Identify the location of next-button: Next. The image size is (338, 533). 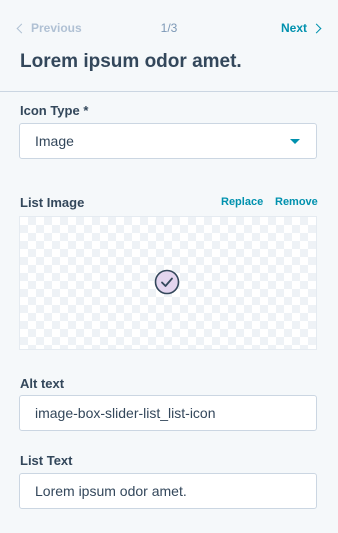
(301, 28).